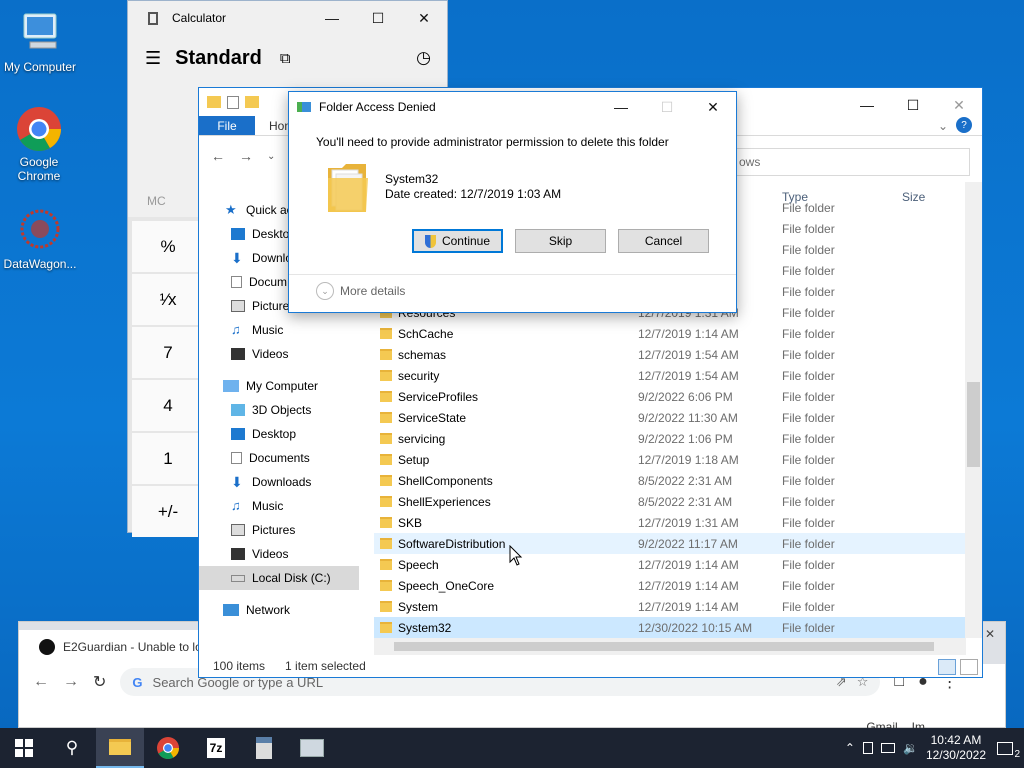  What do you see at coordinates (279, 530) in the screenshot?
I see `nav-pictures-2: Pictures` at bounding box center [279, 530].